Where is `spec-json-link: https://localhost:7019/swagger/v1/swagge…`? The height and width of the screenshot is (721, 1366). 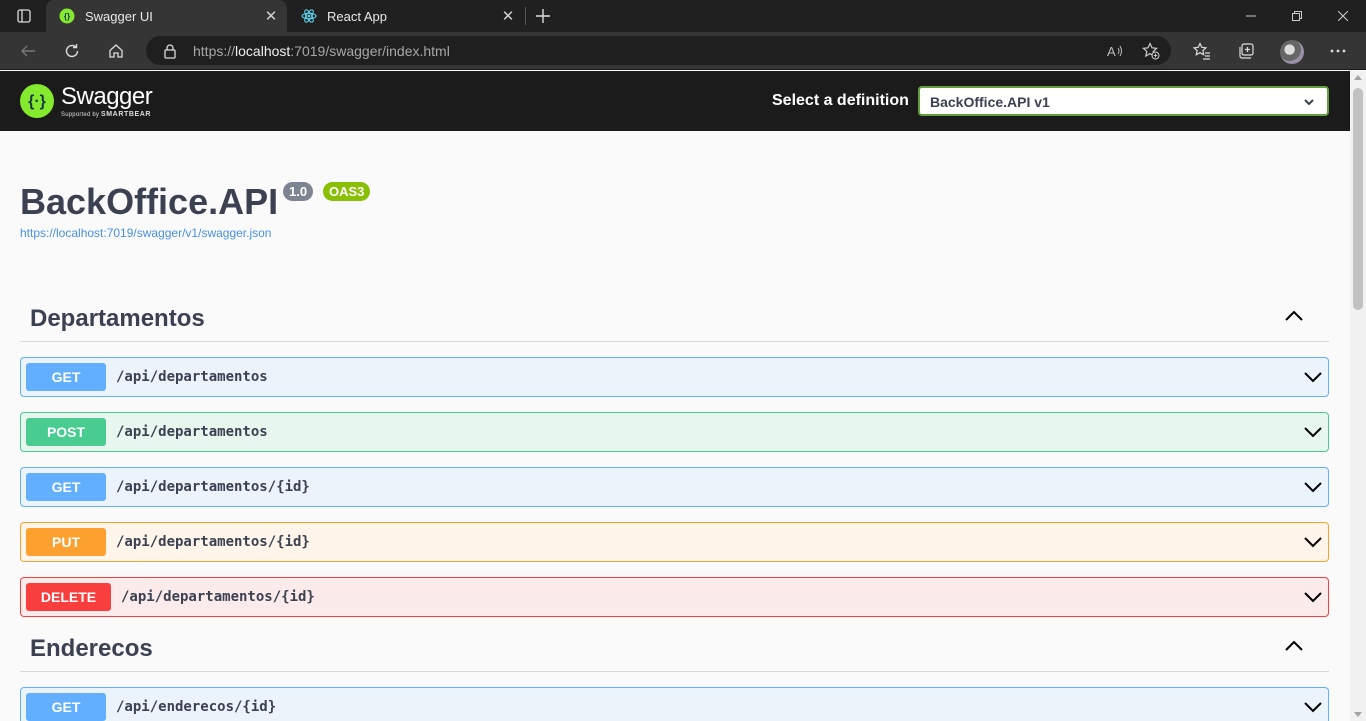
spec-json-link: https://localhost:7019/swagger/v1/swagge… is located at coordinates (145, 233).